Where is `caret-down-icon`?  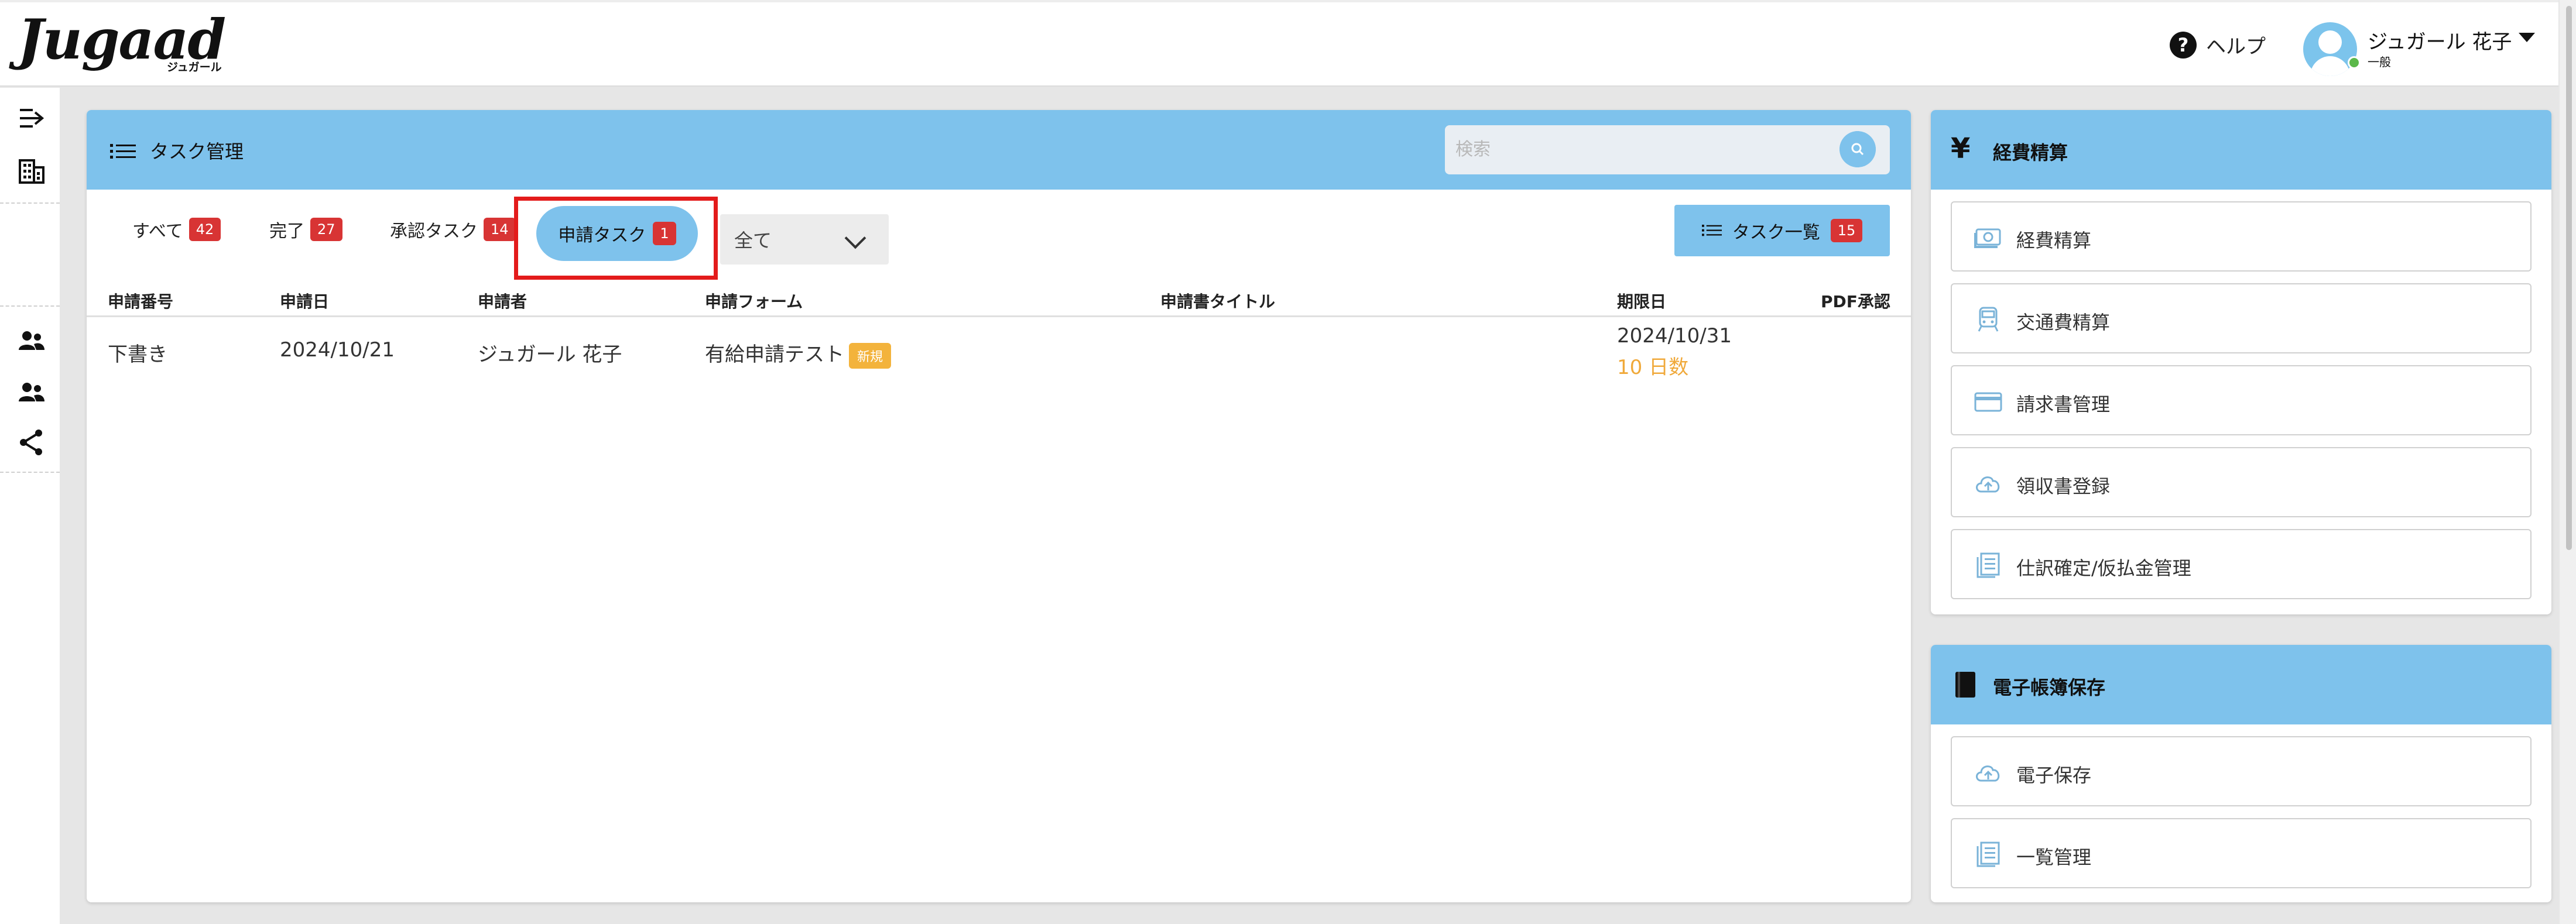 caret-down-icon is located at coordinates (2527, 37).